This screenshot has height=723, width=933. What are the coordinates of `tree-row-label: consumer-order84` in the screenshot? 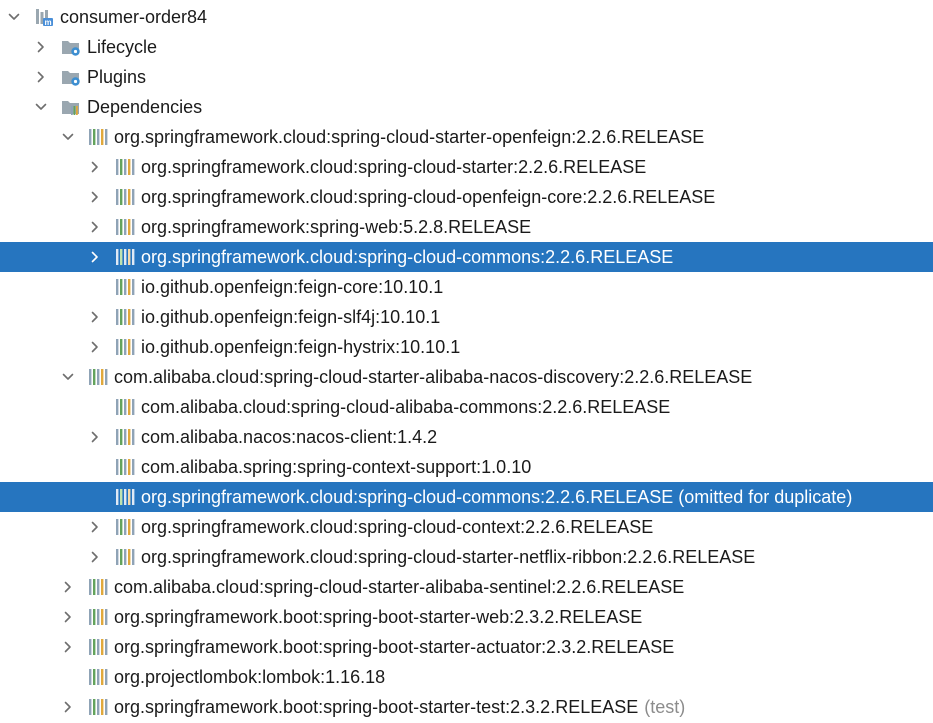 It's located at (134, 17).